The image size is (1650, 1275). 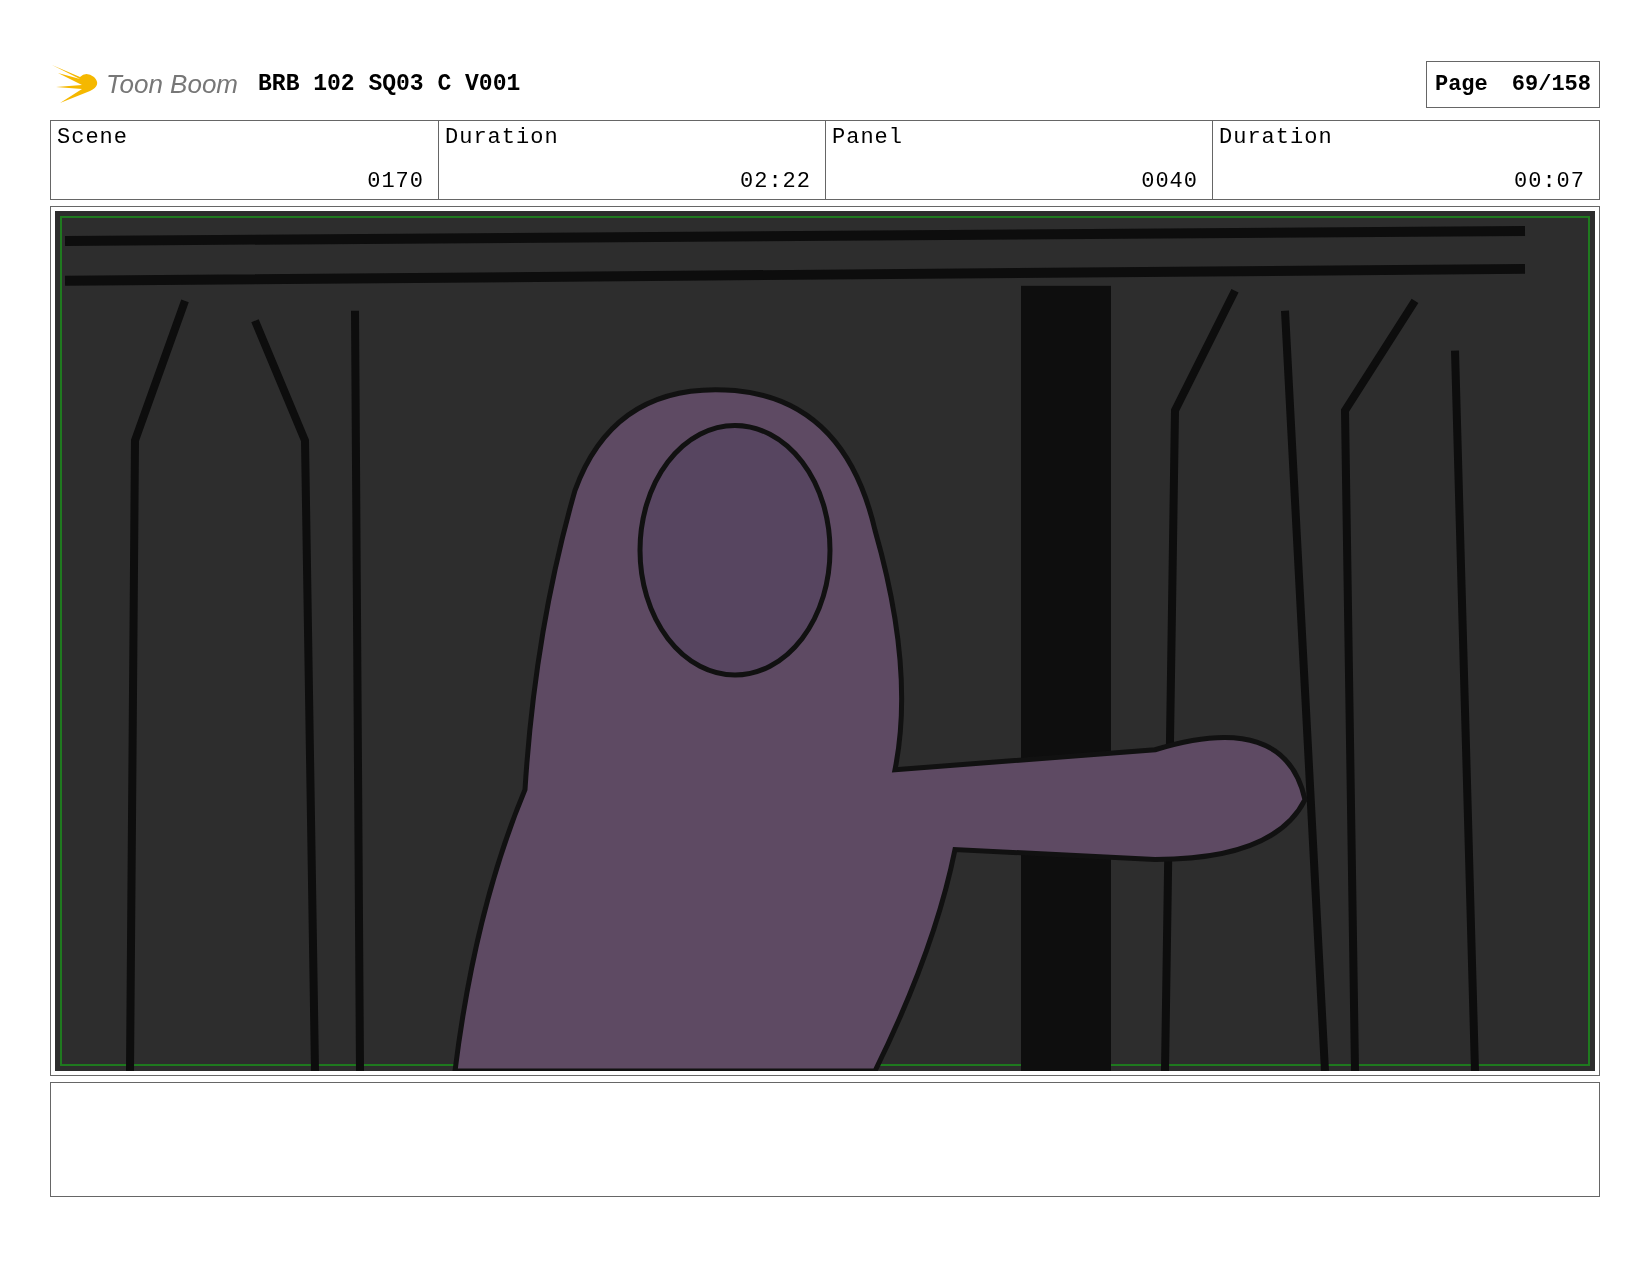 I want to click on field-label: Scene, so click(x=93, y=138).